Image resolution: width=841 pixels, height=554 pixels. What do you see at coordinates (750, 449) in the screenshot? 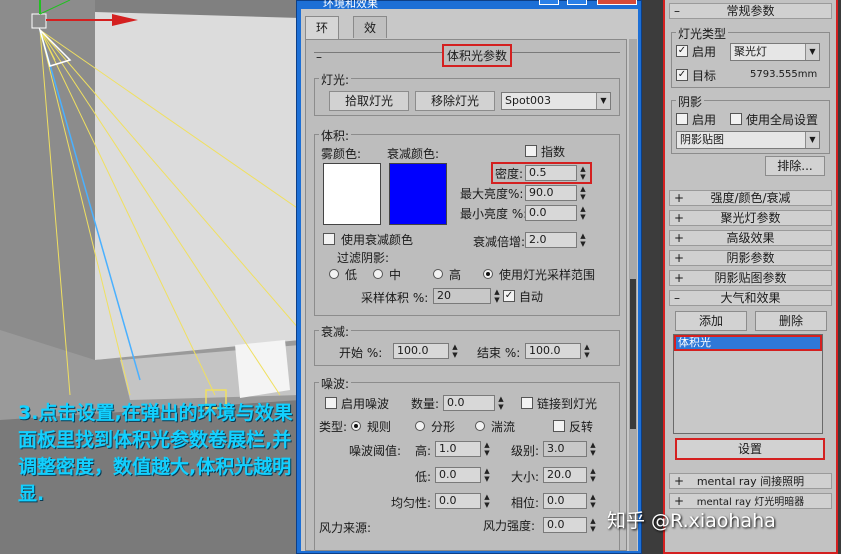
I see `setup-button: 设置` at bounding box center [750, 449].